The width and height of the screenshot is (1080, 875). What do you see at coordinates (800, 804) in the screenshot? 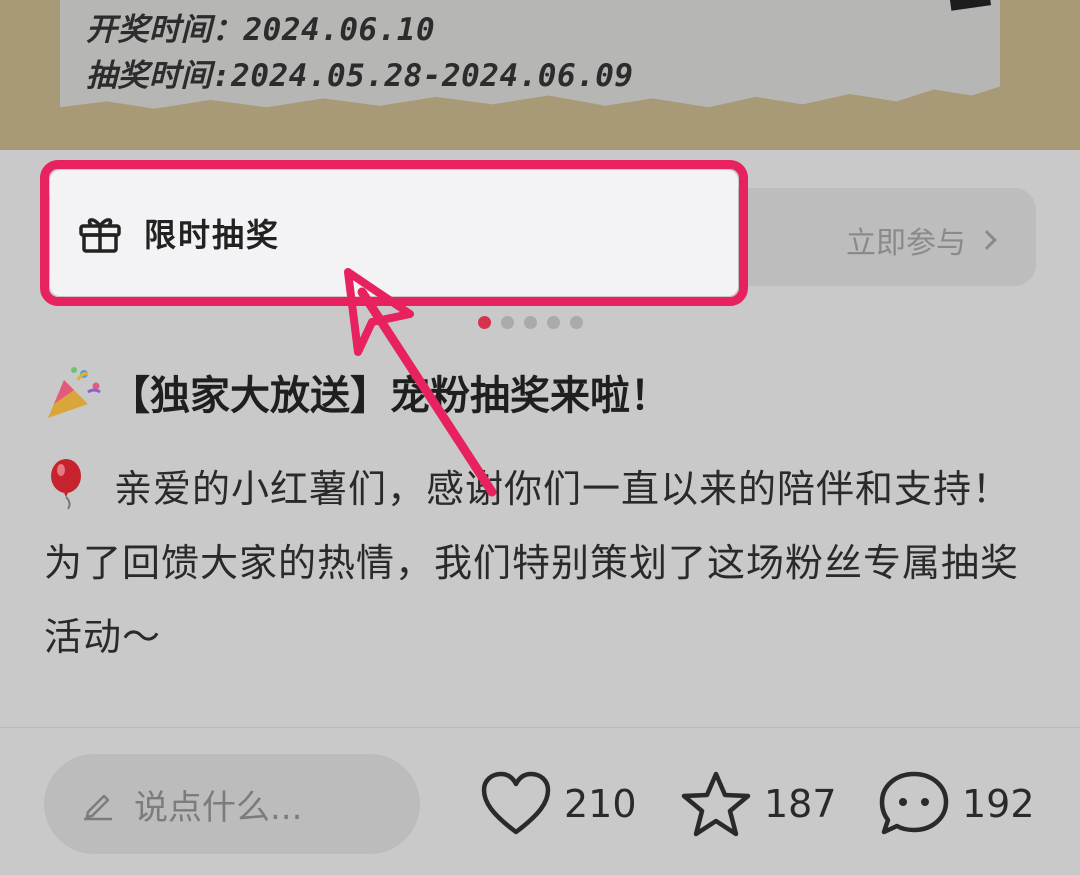
I see `favorite-count: 187` at bounding box center [800, 804].